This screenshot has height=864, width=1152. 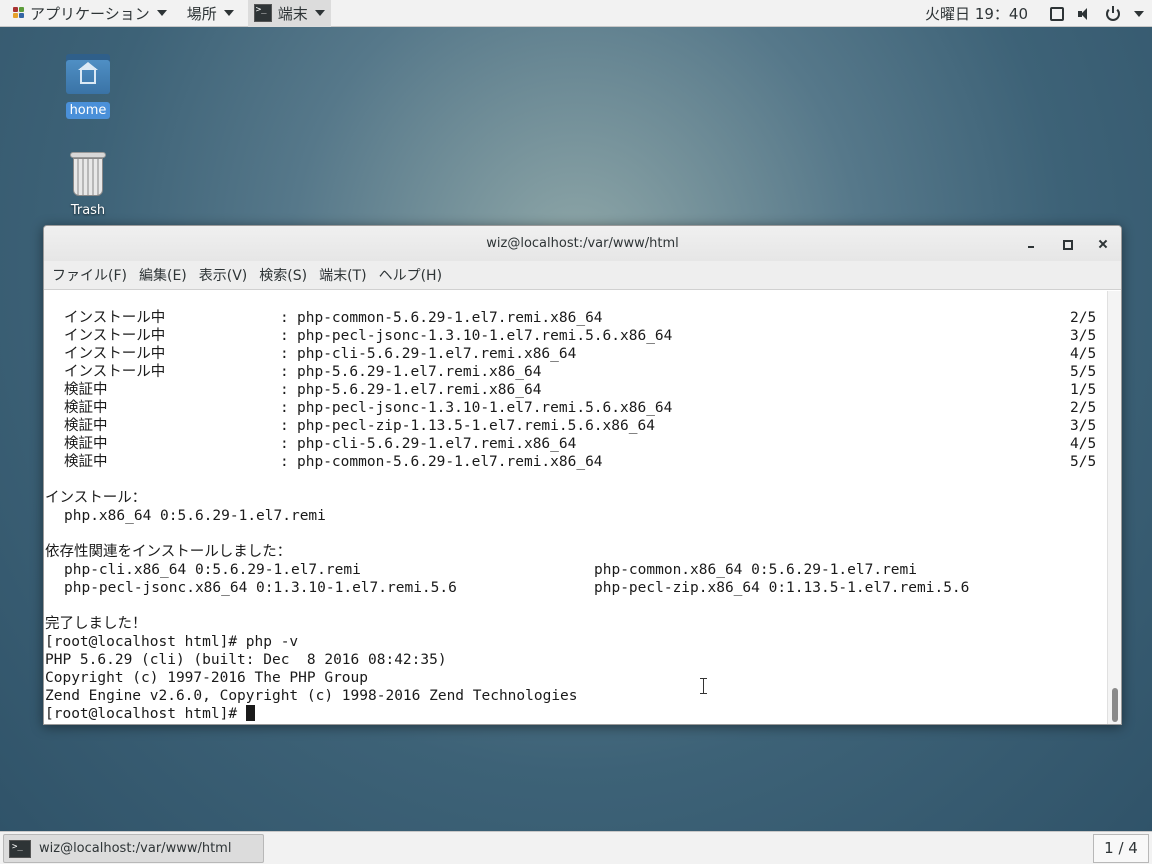 I want to click on taskbar-item-label: wiz@localhost:/var/www/html, so click(x=135, y=848).